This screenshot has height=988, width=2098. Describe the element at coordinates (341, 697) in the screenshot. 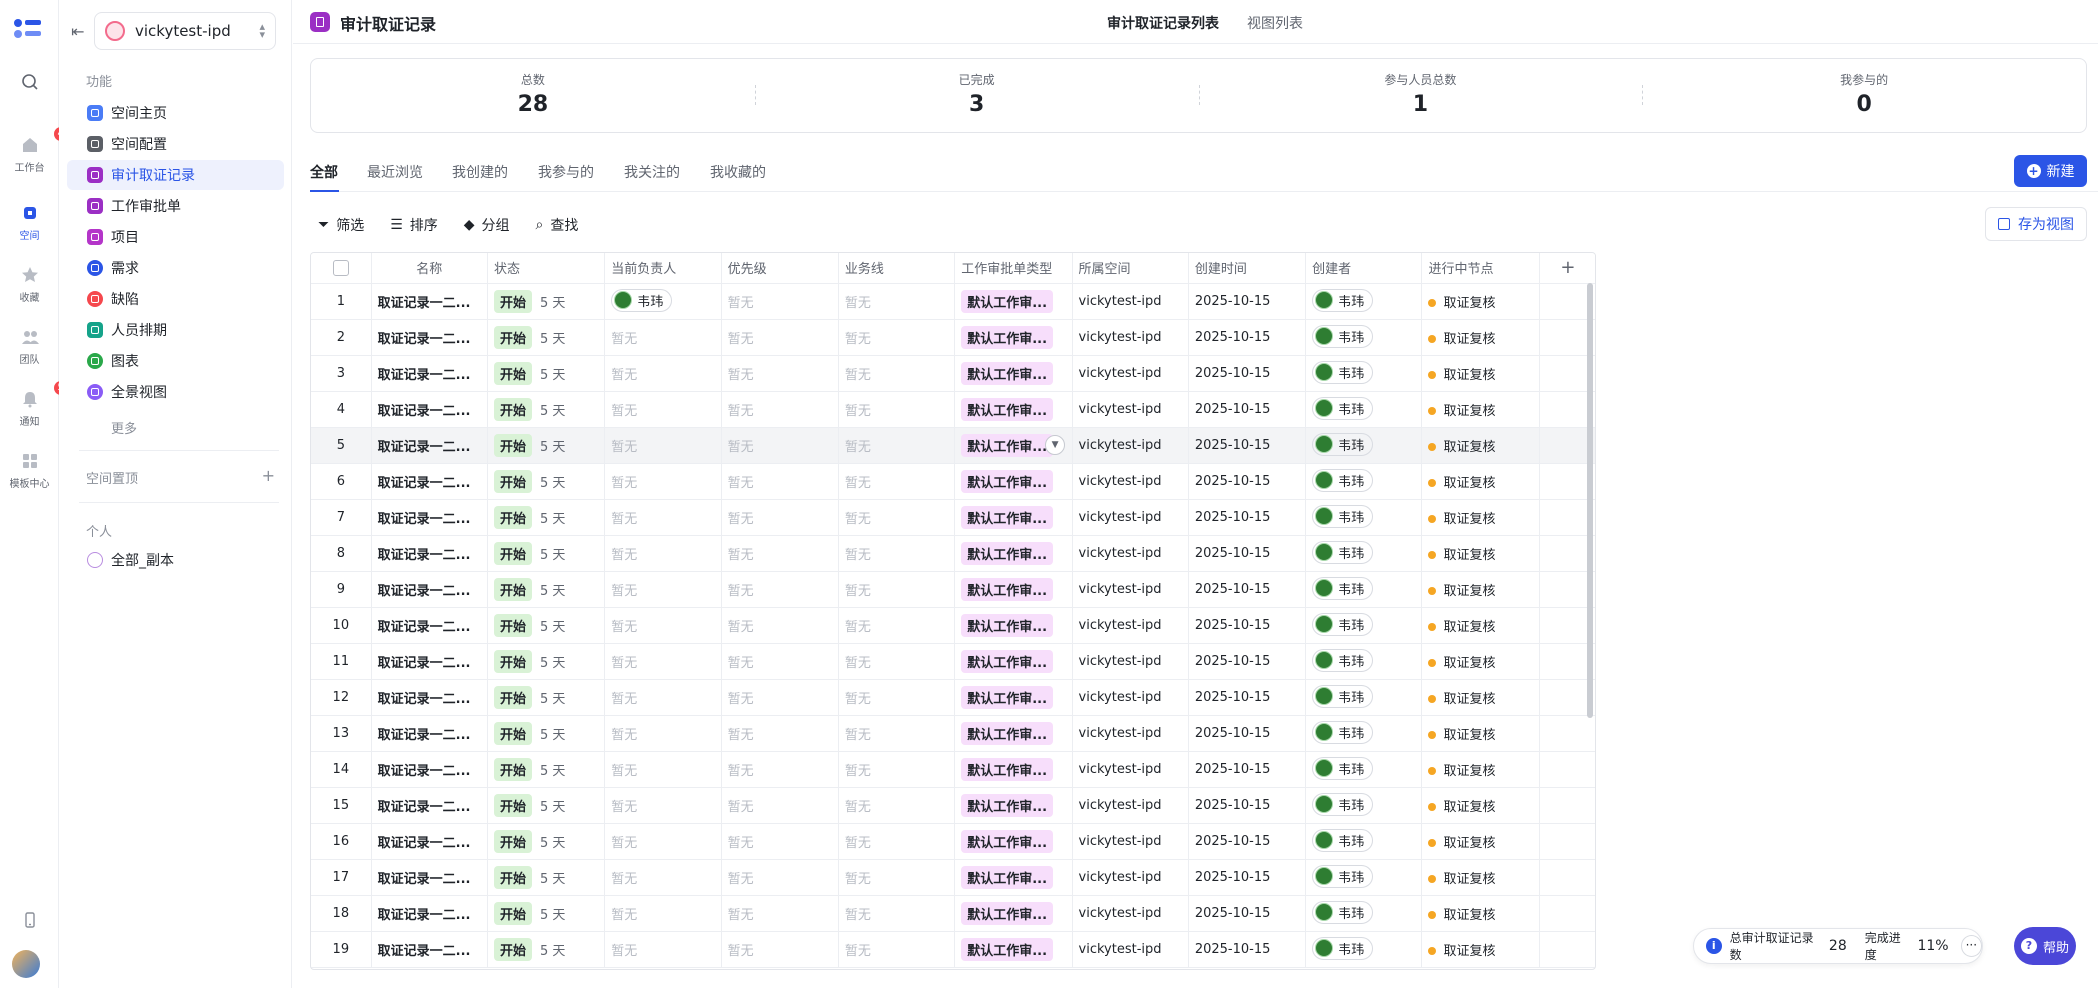

I see `row-number: 12` at that location.